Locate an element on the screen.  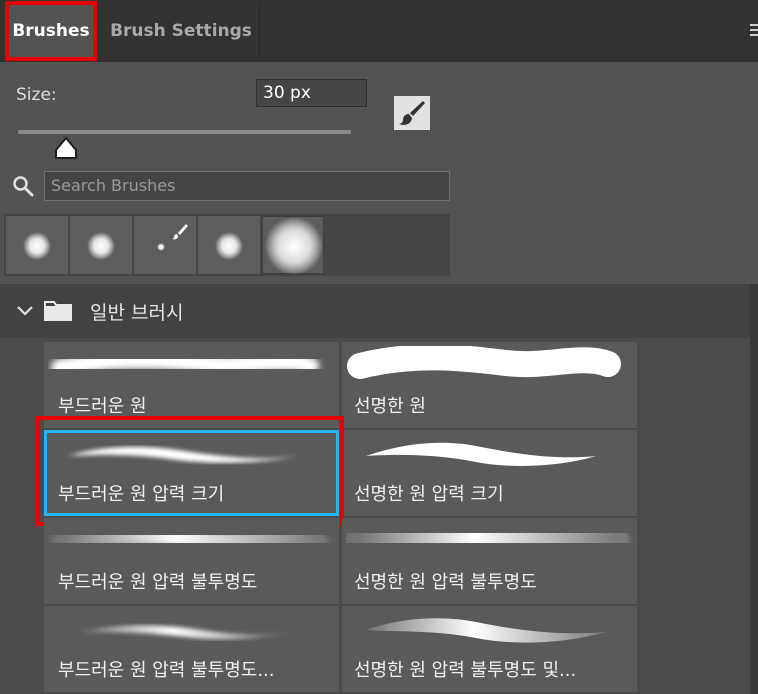
recent-brushes-strip is located at coordinates (227, 245).